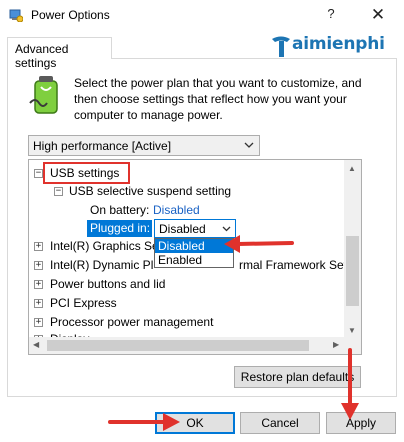 The height and width of the screenshot is (442, 404). What do you see at coordinates (352, 345) in the screenshot?
I see `scrollbar-corner` at bounding box center [352, 345].